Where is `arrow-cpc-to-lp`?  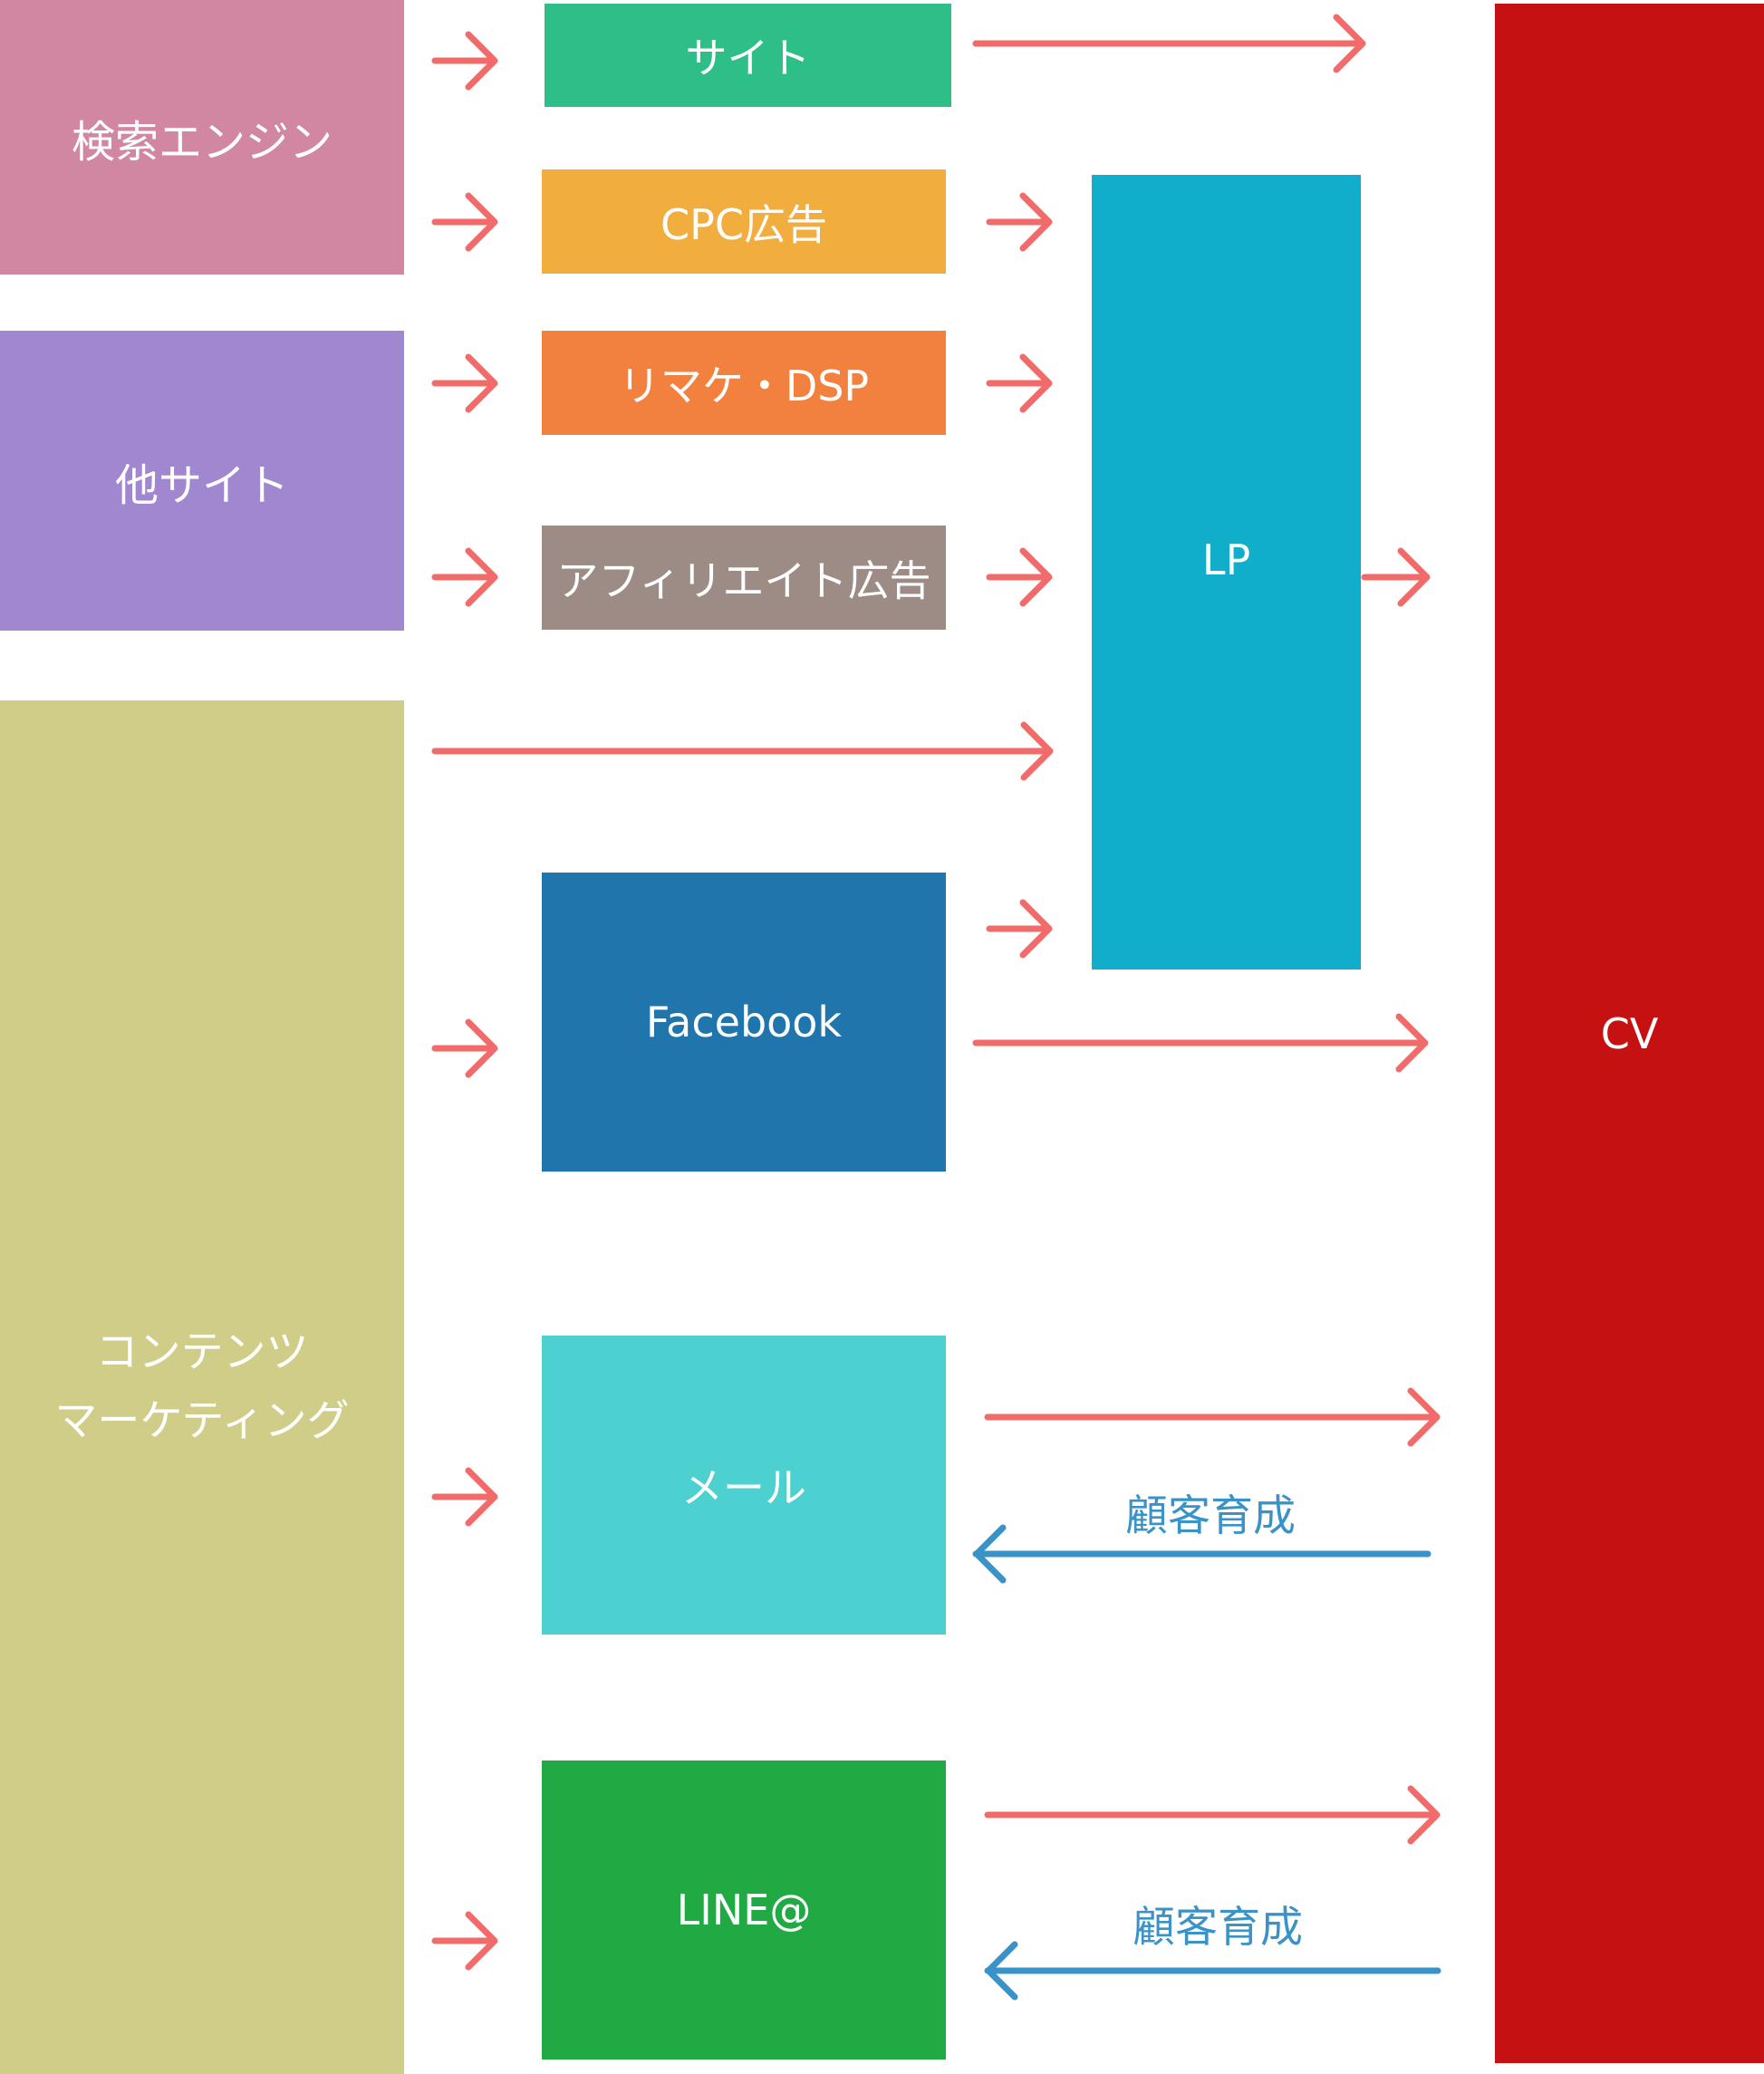
arrow-cpc-to-lp is located at coordinates (1019, 222).